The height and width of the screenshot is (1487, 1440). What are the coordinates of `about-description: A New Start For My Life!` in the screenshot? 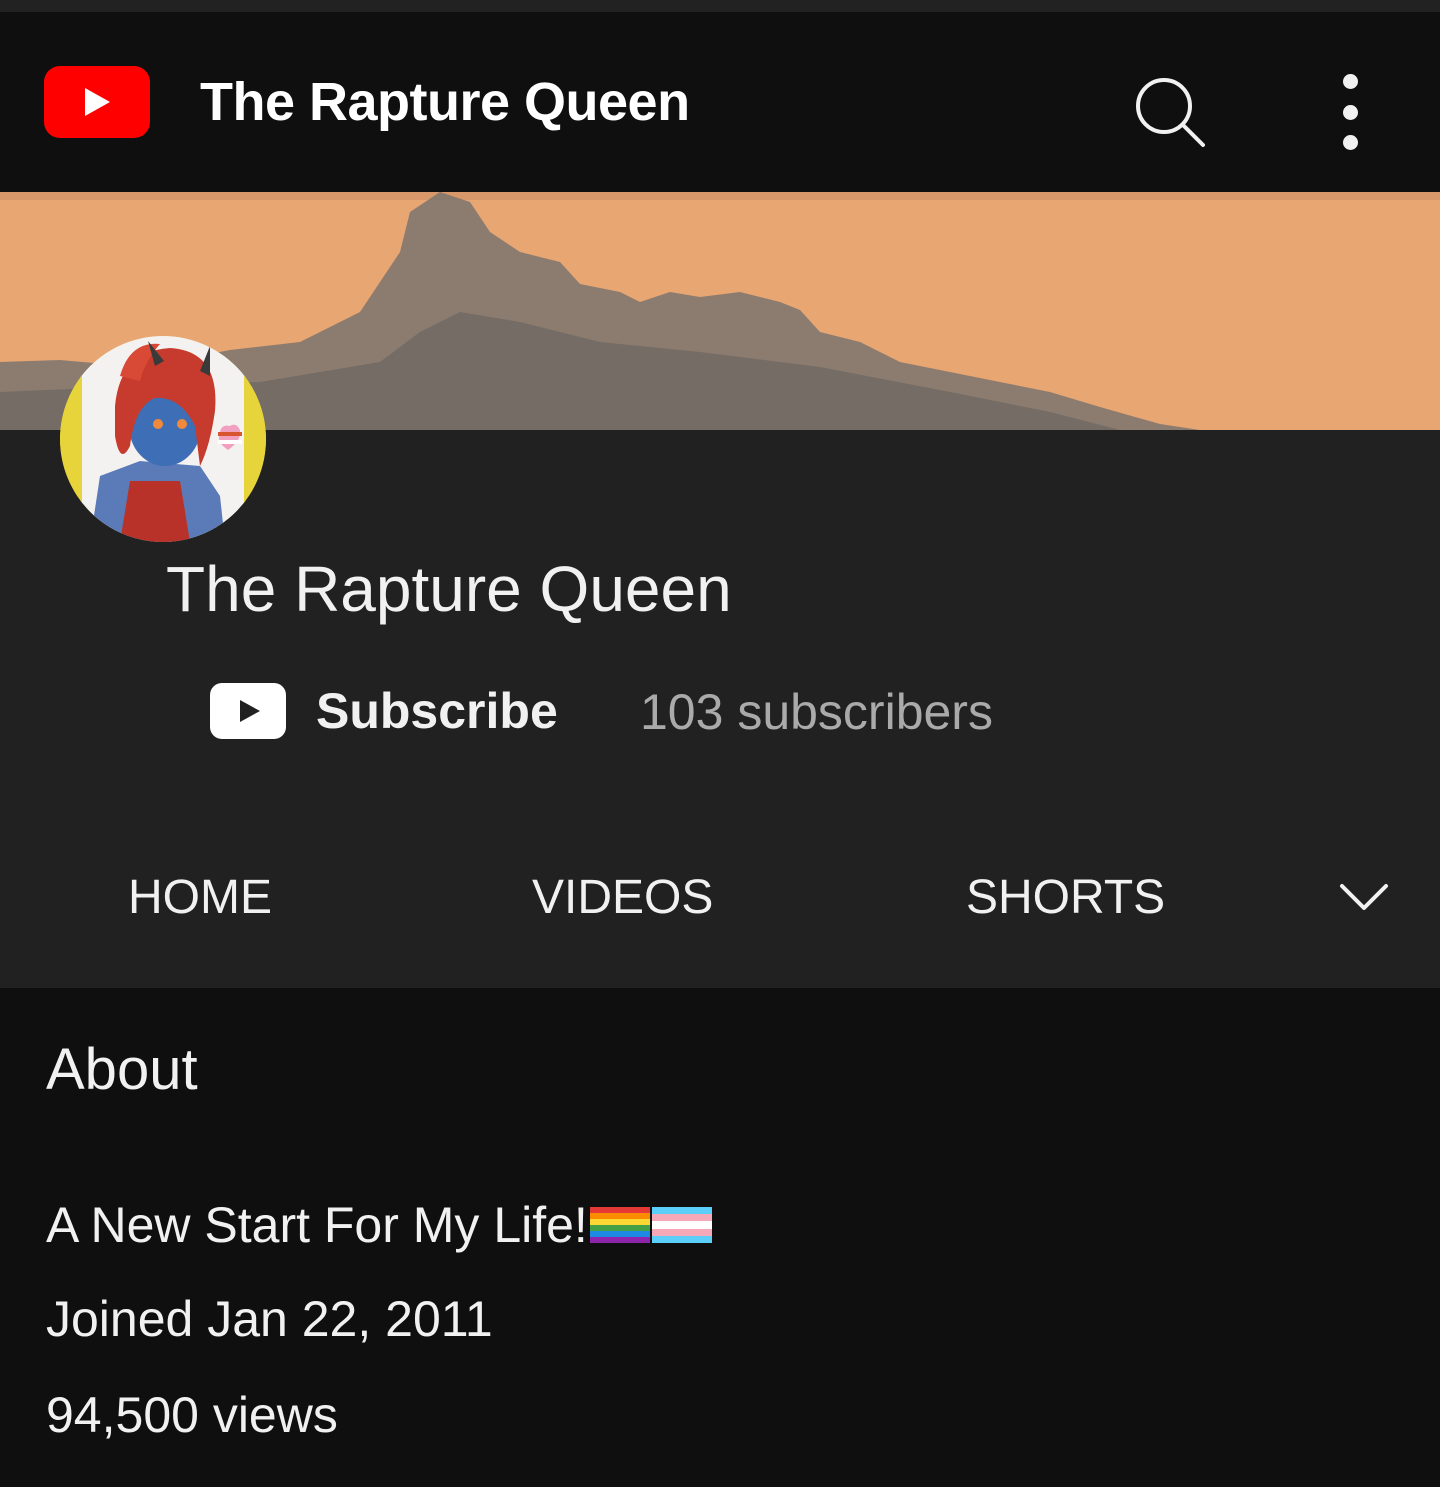 It's located at (379, 1225).